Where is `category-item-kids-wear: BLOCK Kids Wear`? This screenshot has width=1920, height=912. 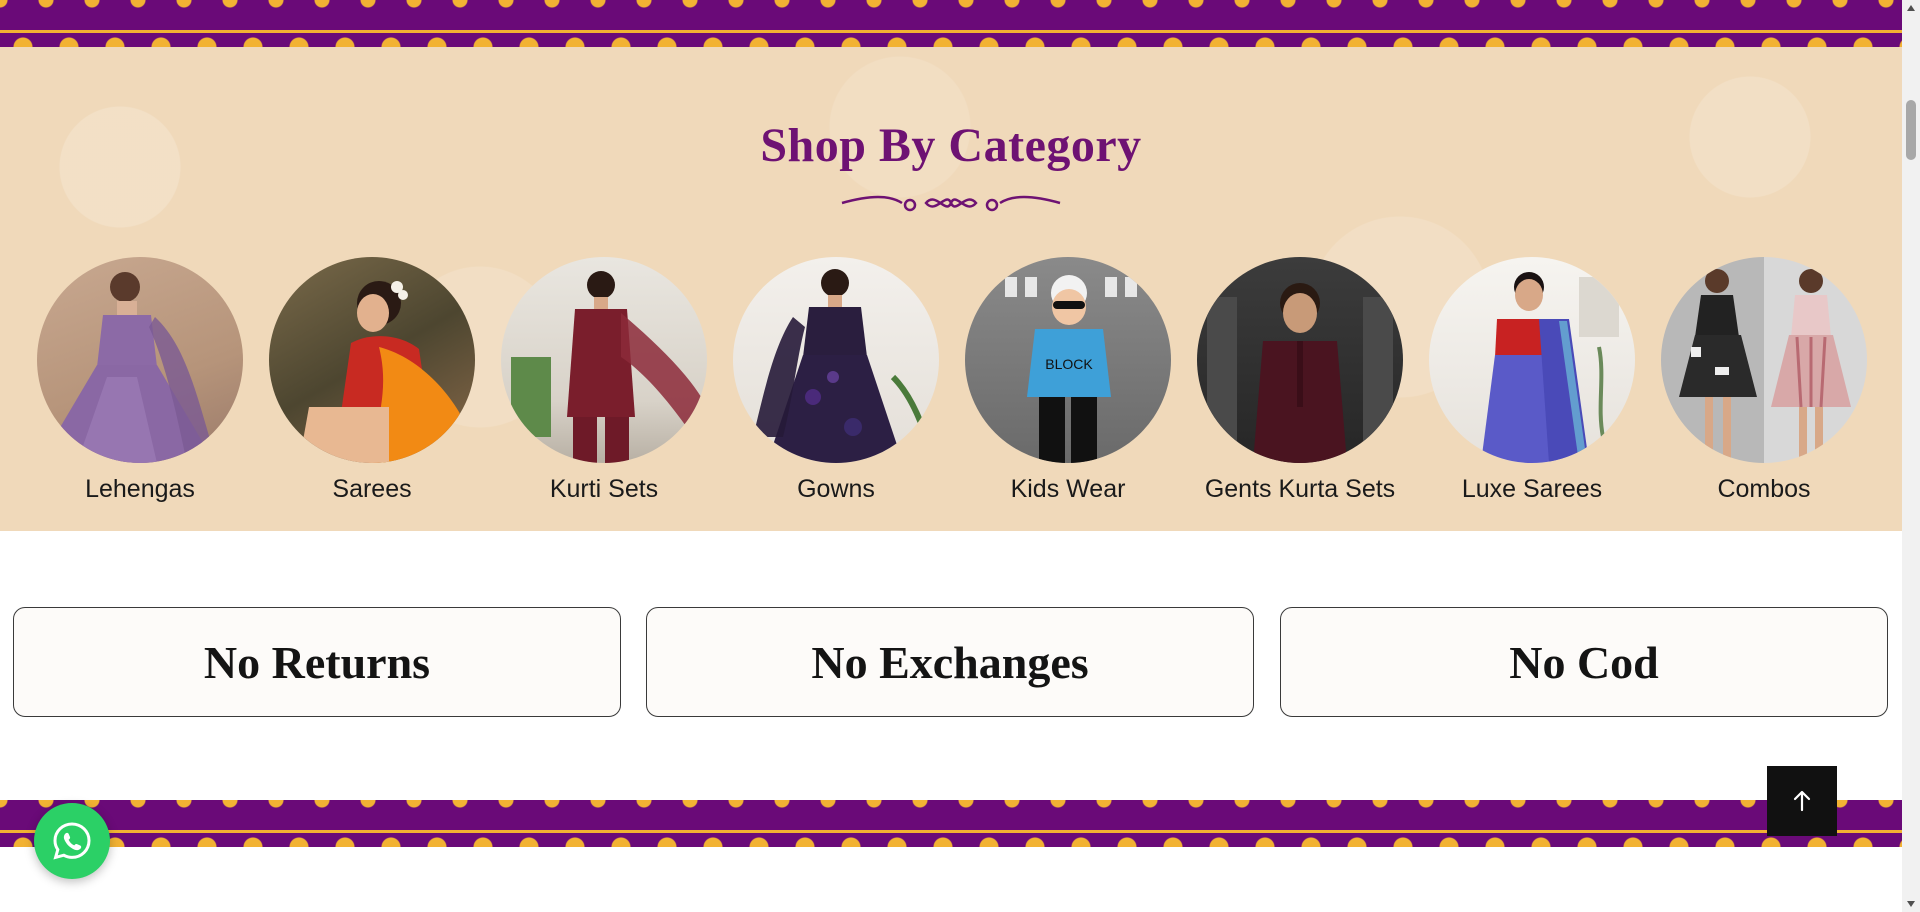 category-item-kids-wear: BLOCK Kids Wear is located at coordinates (1068, 380).